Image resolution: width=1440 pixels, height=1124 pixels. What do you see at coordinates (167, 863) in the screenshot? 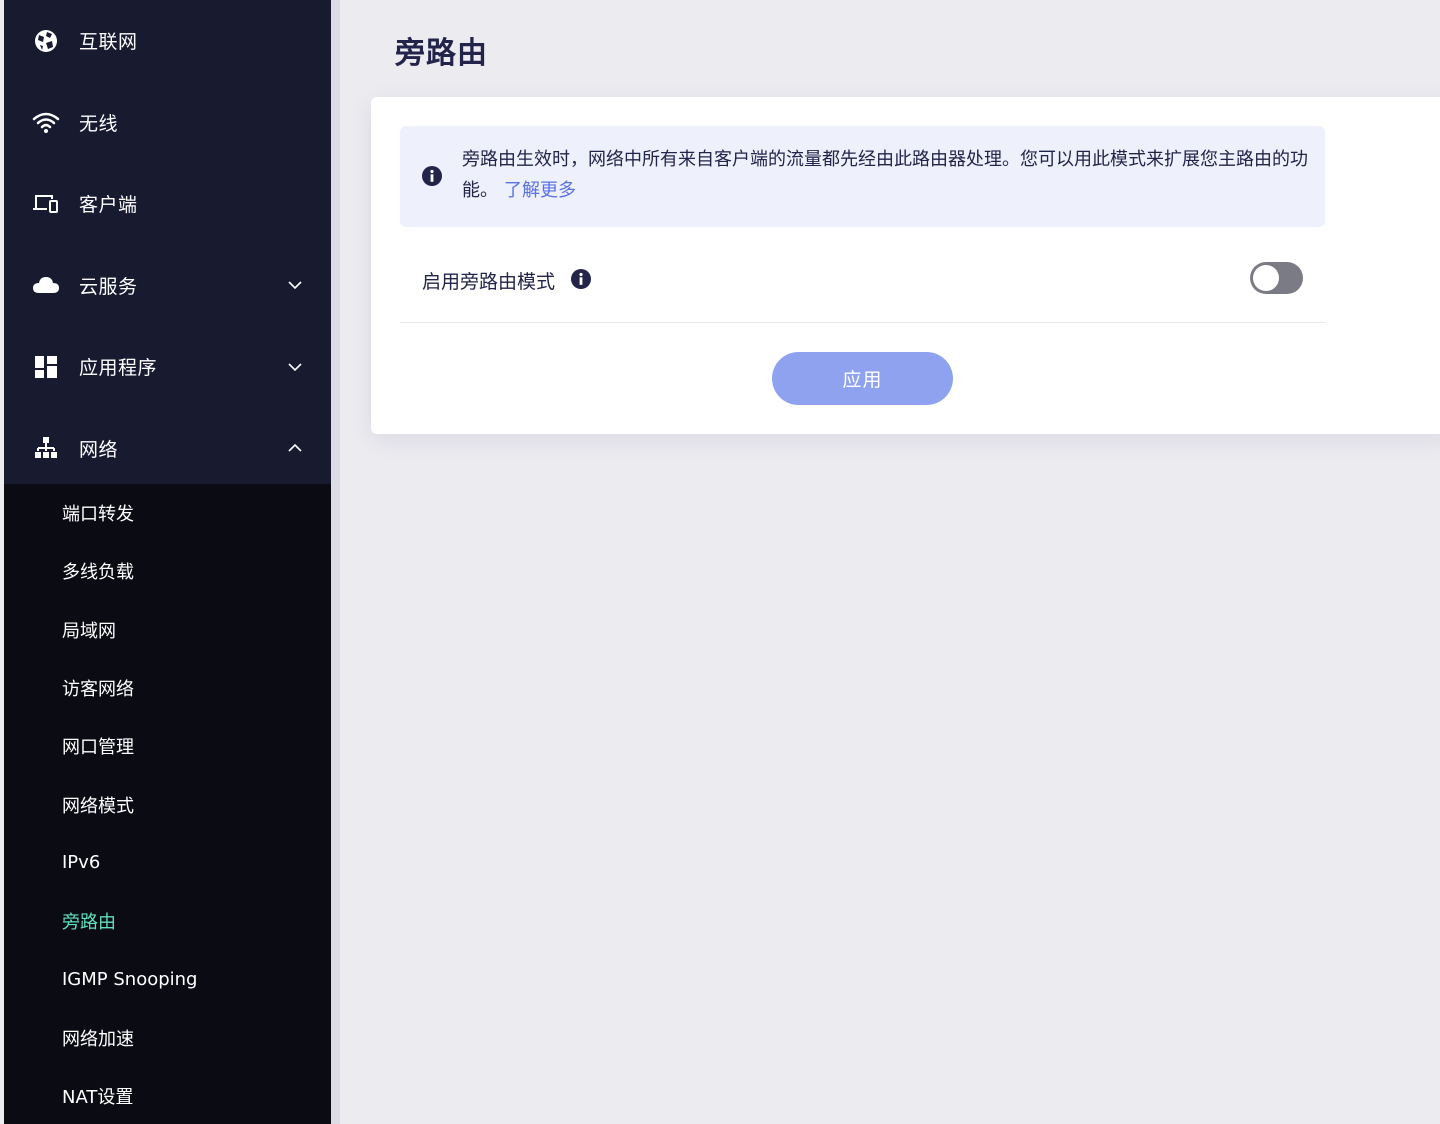
I see `submenu-item-ipv6: IPv6` at bounding box center [167, 863].